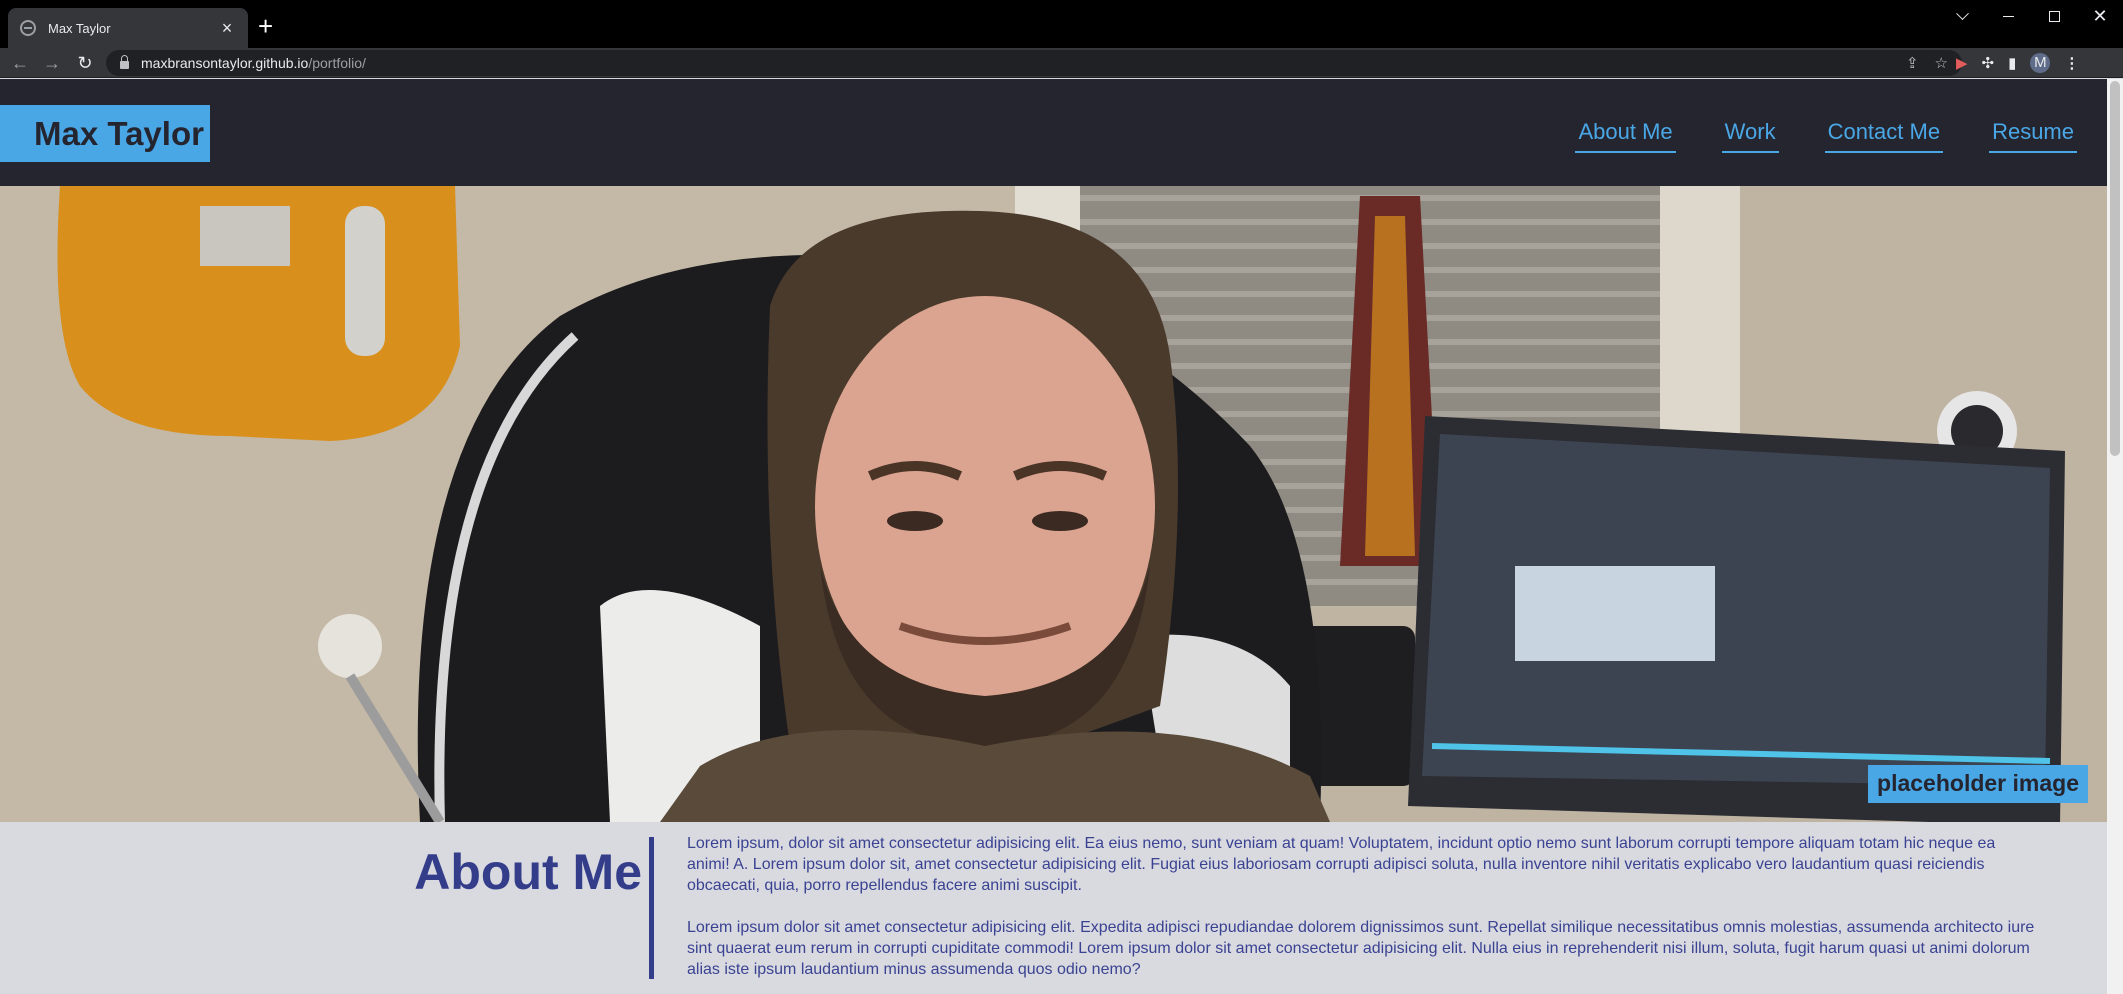  Describe the element at coordinates (265, 26) in the screenshot. I see `new-tab-button: +` at that location.